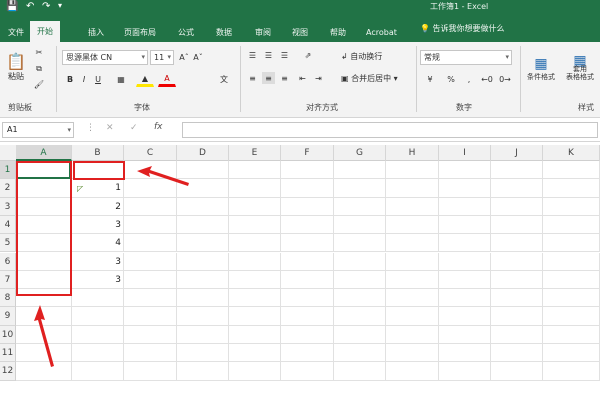 Image resolution: width=600 pixels, height=400 pixels. What do you see at coordinates (318, 78) in the screenshot?
I see `increase-indent-icon: ⇥` at bounding box center [318, 78].